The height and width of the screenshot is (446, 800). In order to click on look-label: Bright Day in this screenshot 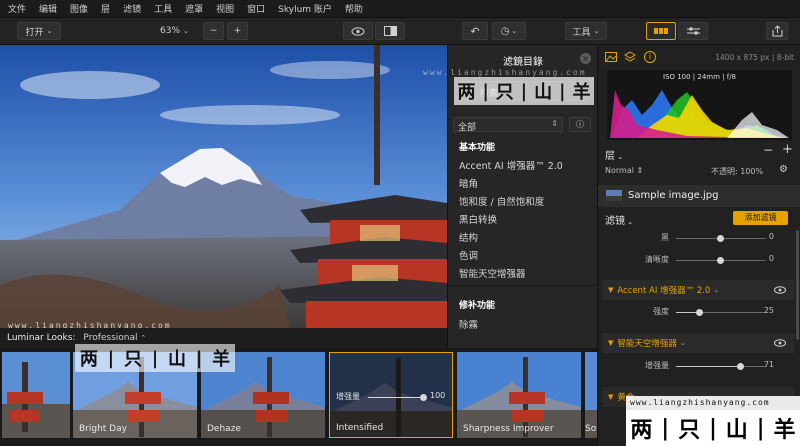, I will do `click(103, 429)`.